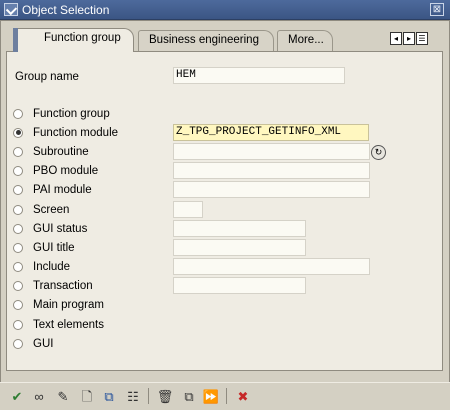  What do you see at coordinates (396, 38) in the screenshot?
I see `tab-scroll-left-icon: ◂` at bounding box center [396, 38].